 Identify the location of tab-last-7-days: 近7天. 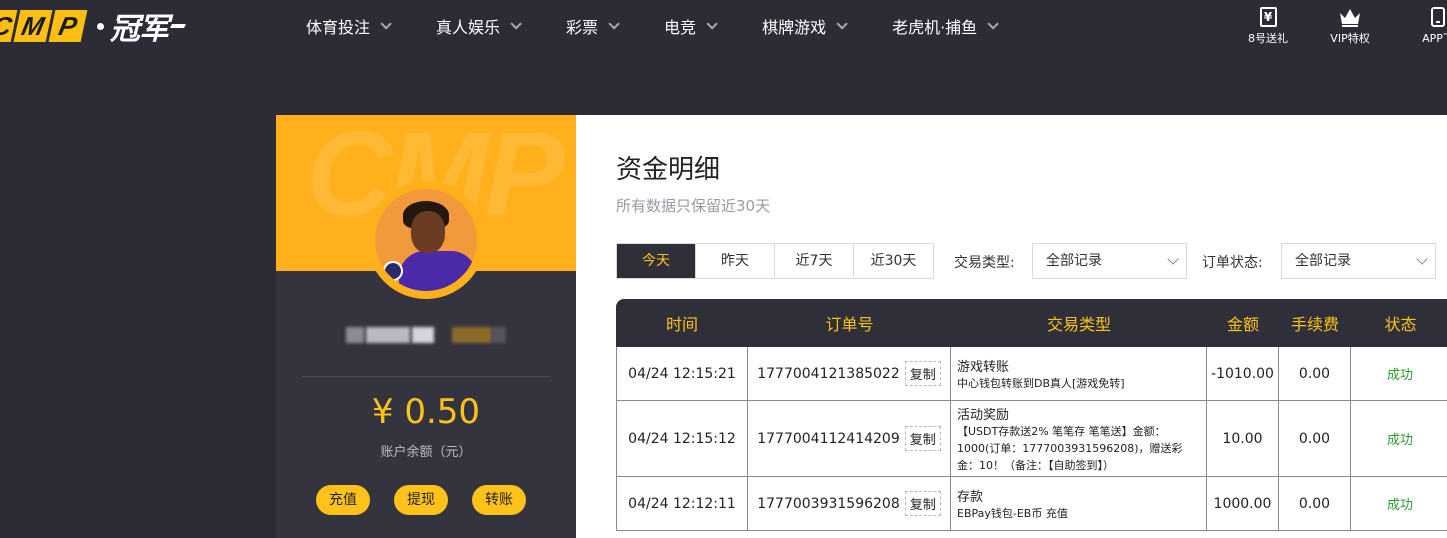
(814, 261).